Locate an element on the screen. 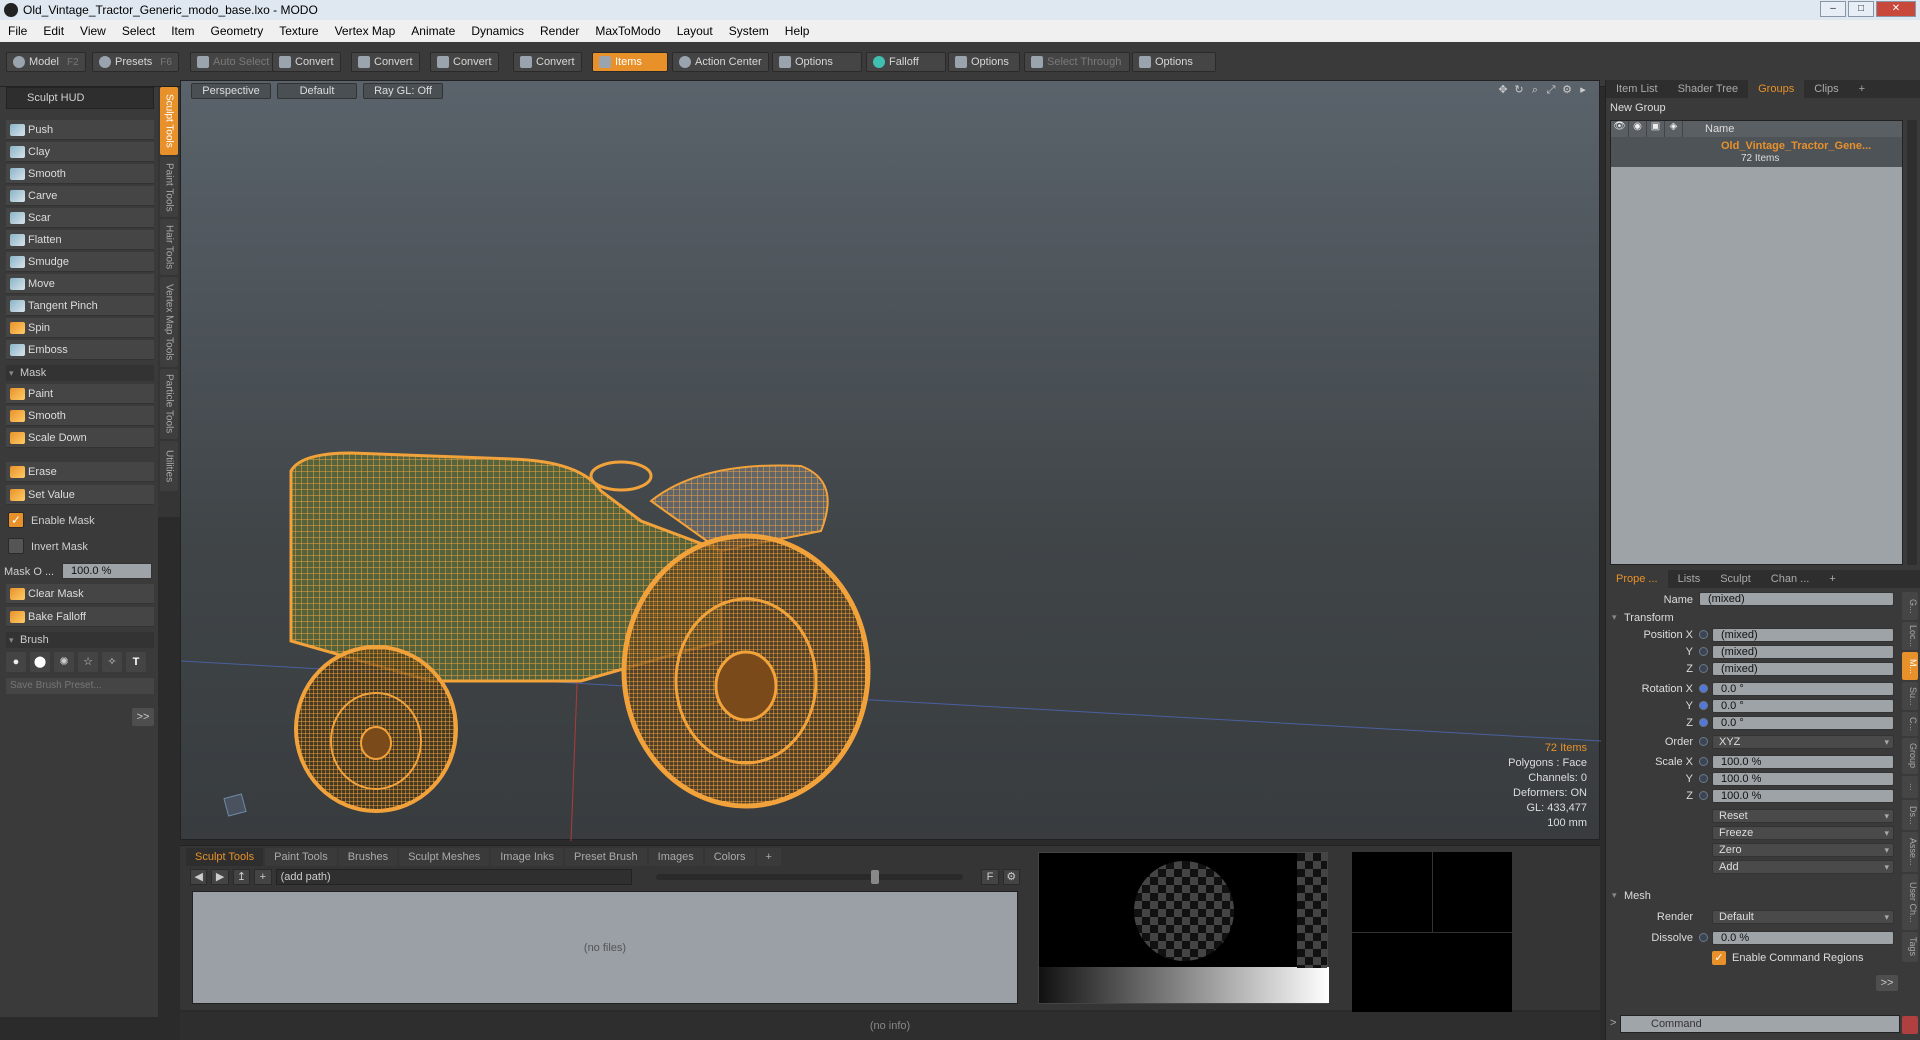 The height and width of the screenshot is (1040, 1920). more-button: >> is located at coordinates (143, 717).